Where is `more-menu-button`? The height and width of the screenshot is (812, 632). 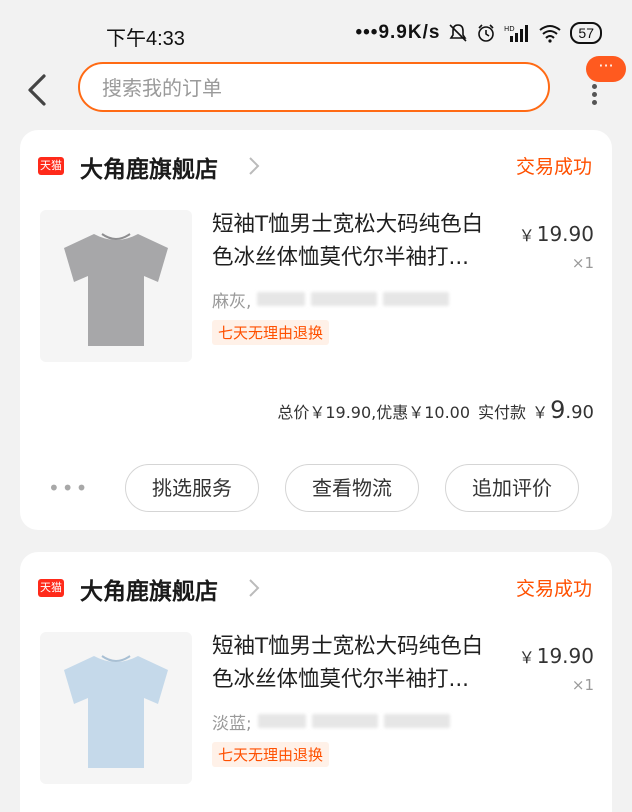 more-menu-button is located at coordinates (594, 93).